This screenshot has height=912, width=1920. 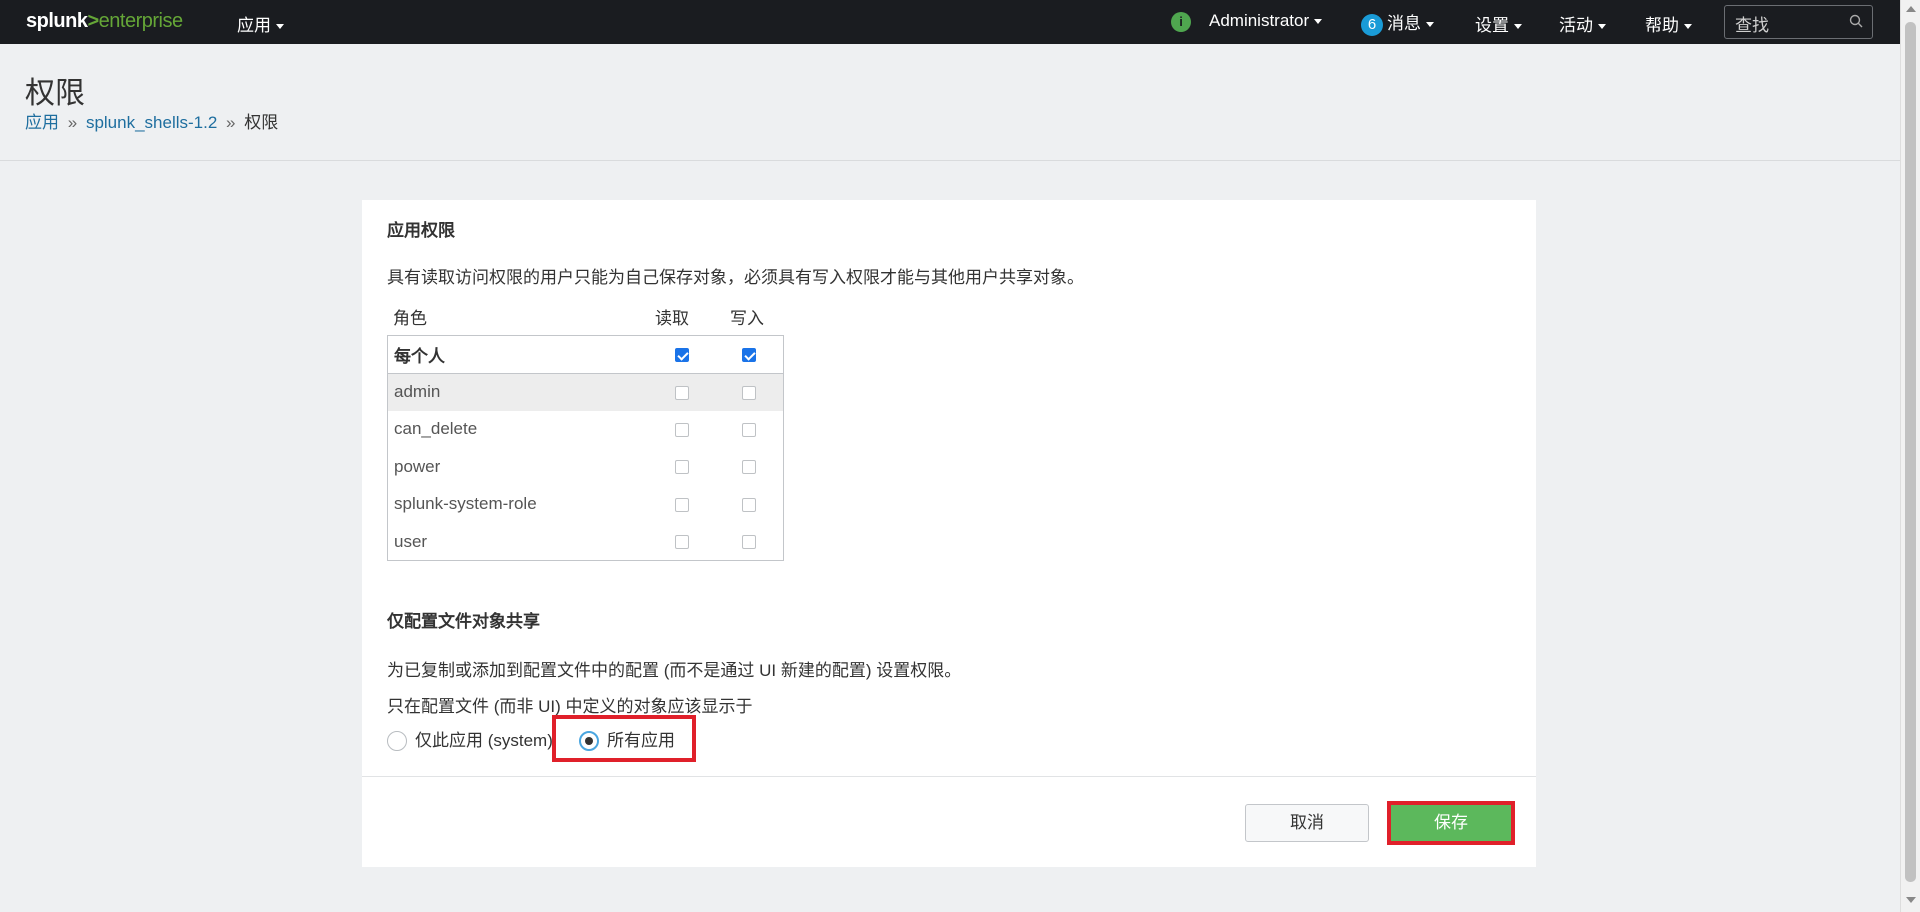 I want to click on messages-menu-label: 消息, so click(x=1404, y=23).